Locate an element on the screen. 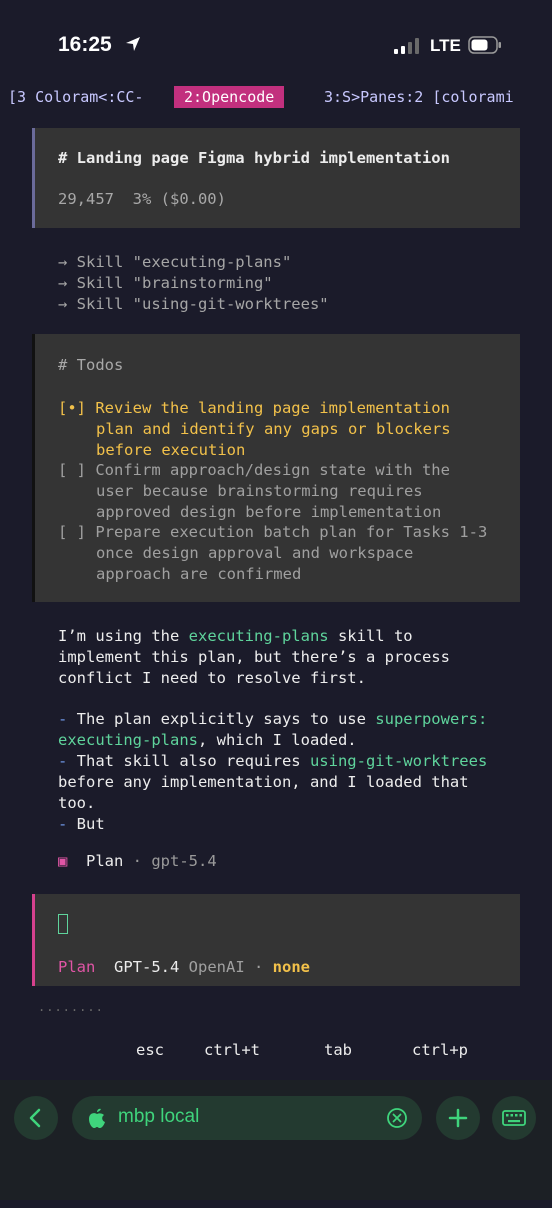 The height and width of the screenshot is (1208, 552). host-label: mbp local is located at coordinates (159, 1116).